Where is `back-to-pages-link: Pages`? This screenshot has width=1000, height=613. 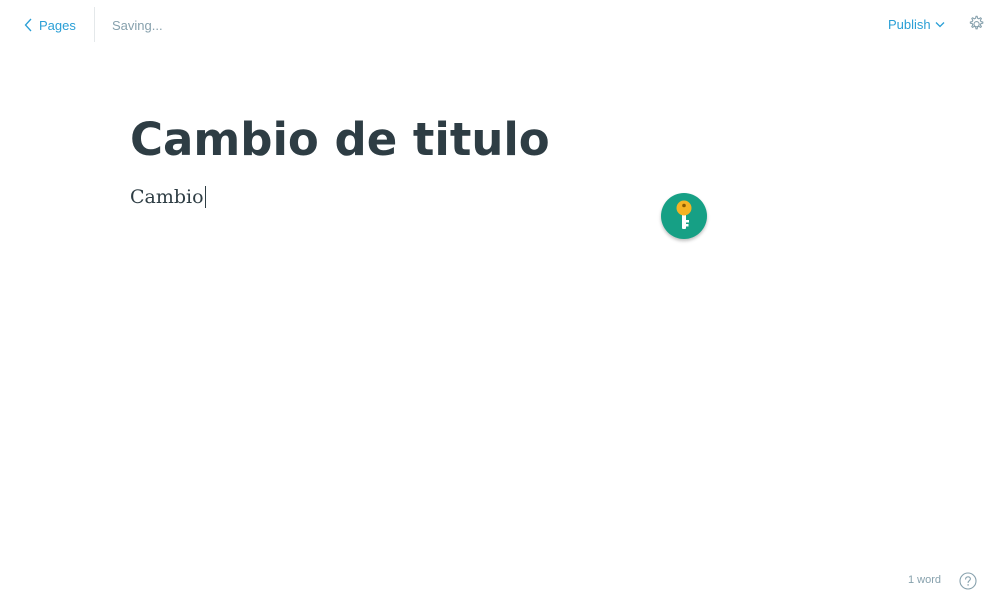
back-to-pages-link: Pages is located at coordinates (50, 25).